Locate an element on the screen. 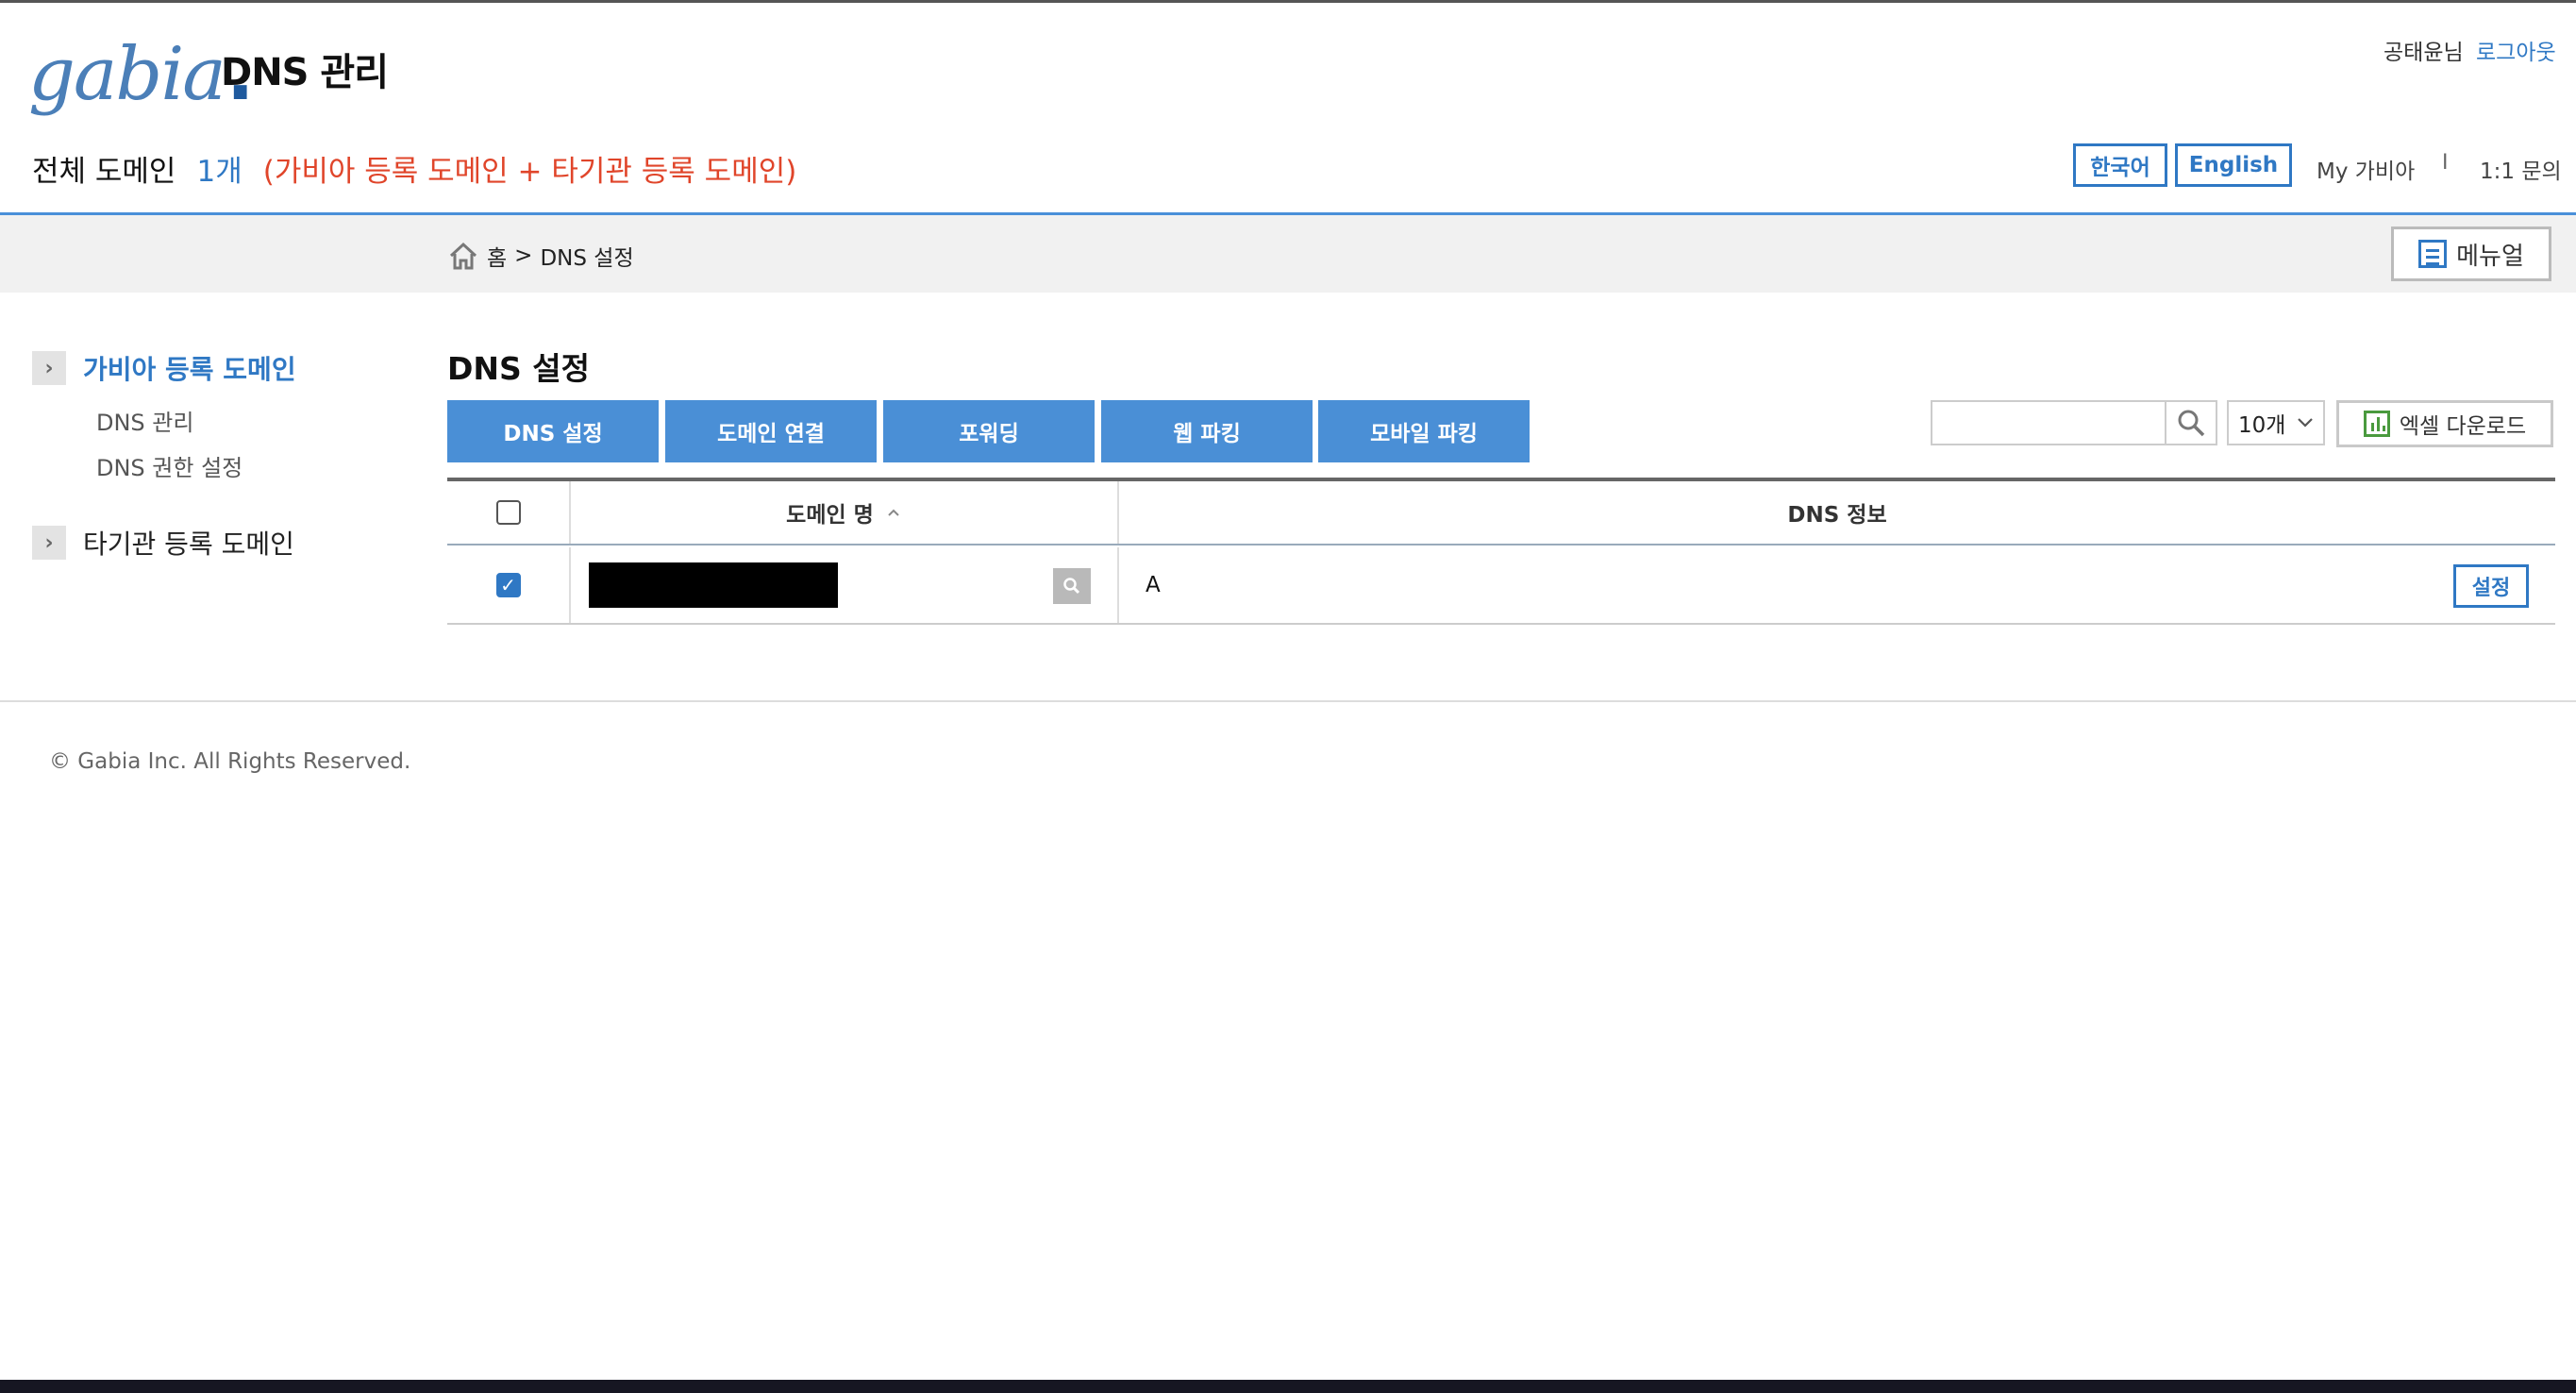 The width and height of the screenshot is (2576, 1393). sidebar-item-gabia-domains: › 가비아 등록 도메인 is located at coordinates (164, 368).